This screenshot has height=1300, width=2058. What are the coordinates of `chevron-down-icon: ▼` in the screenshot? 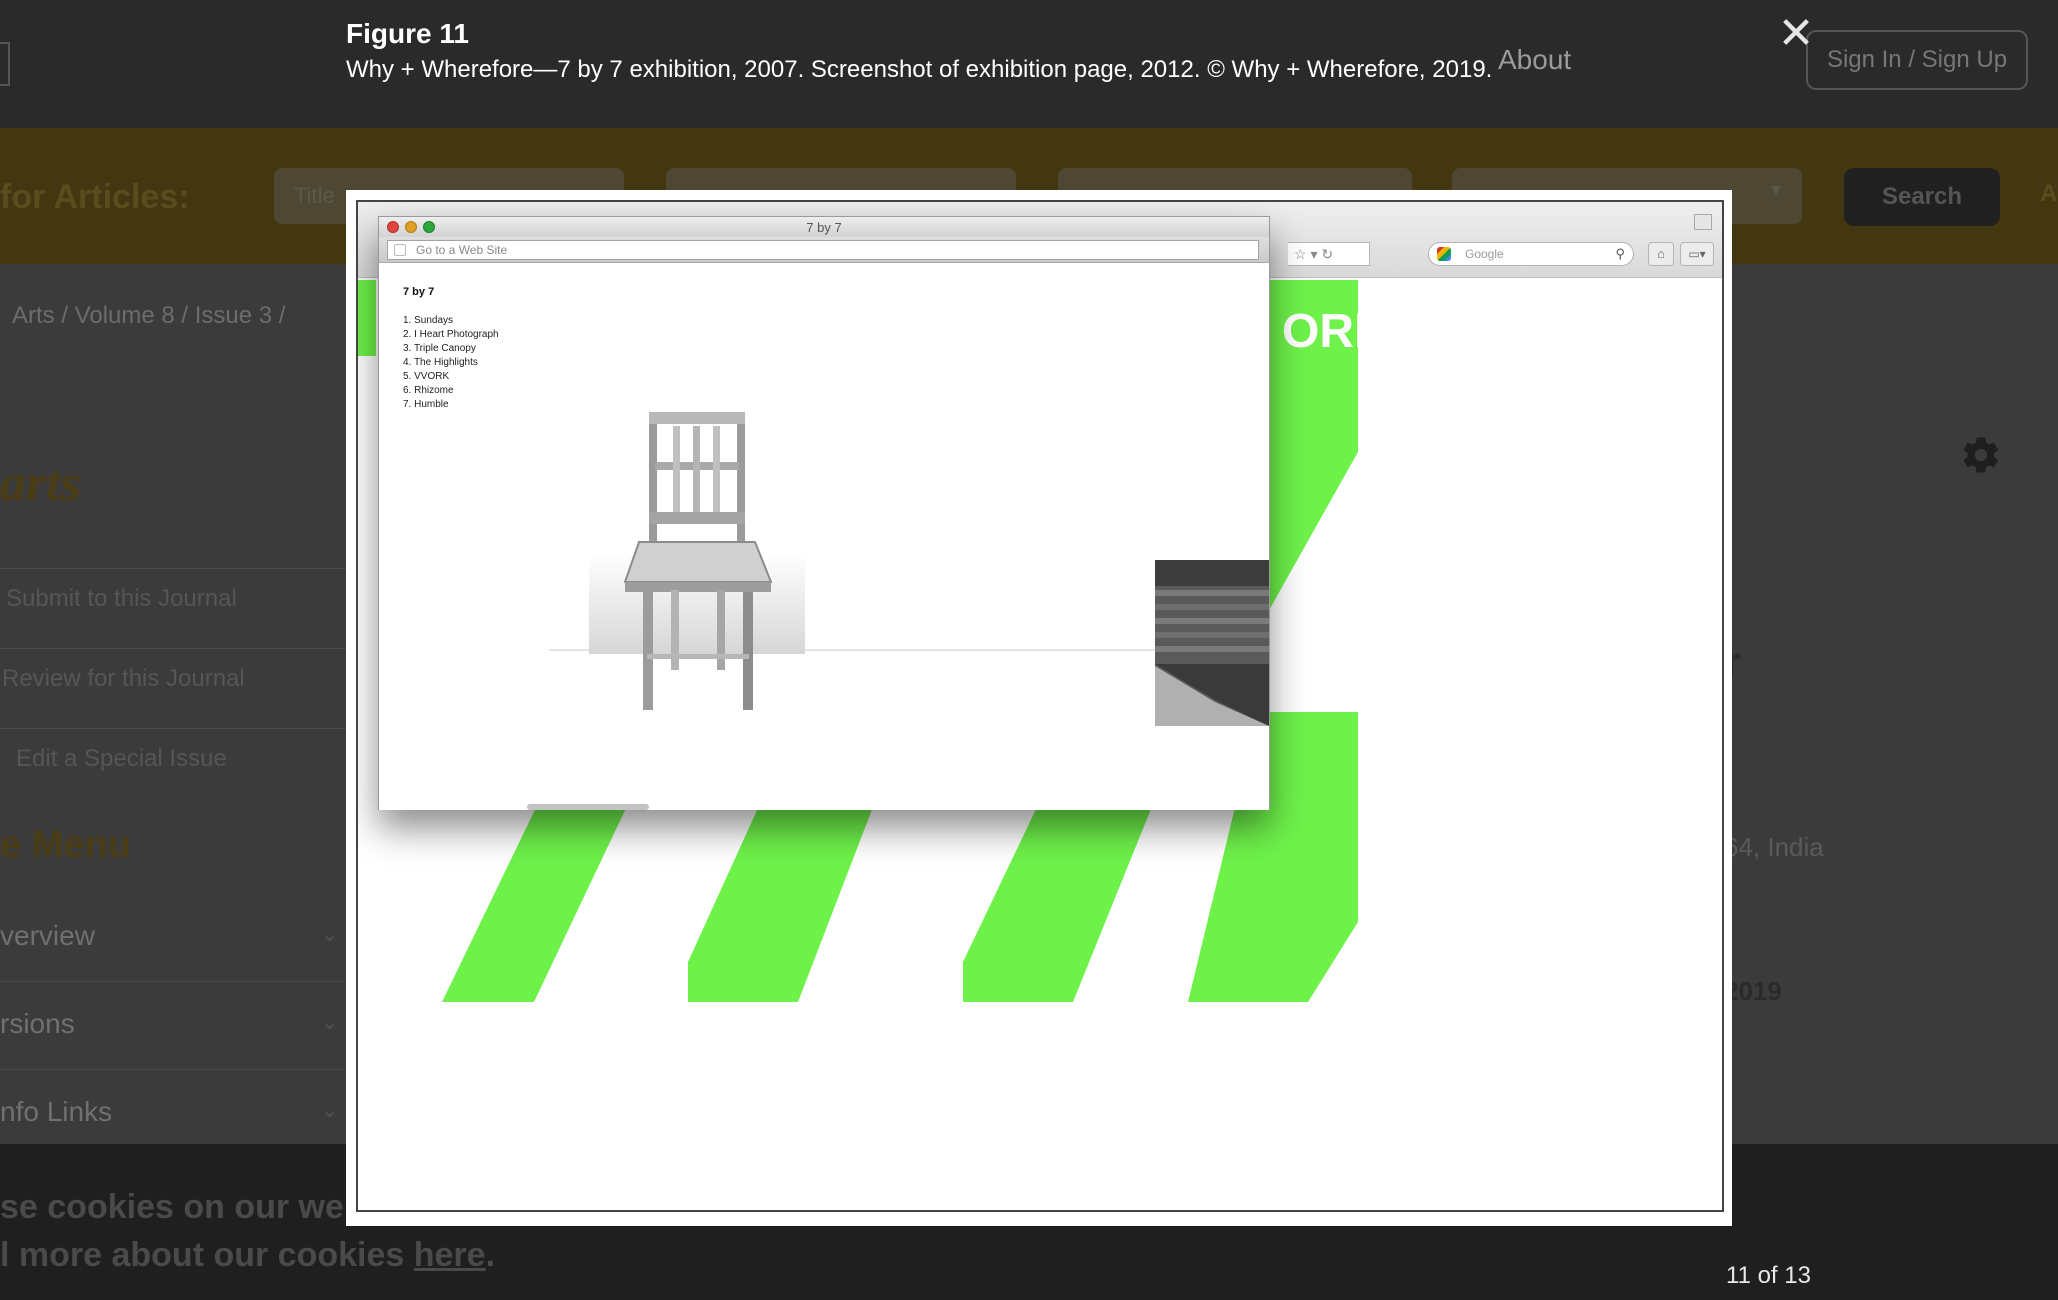 It's located at (1776, 190).